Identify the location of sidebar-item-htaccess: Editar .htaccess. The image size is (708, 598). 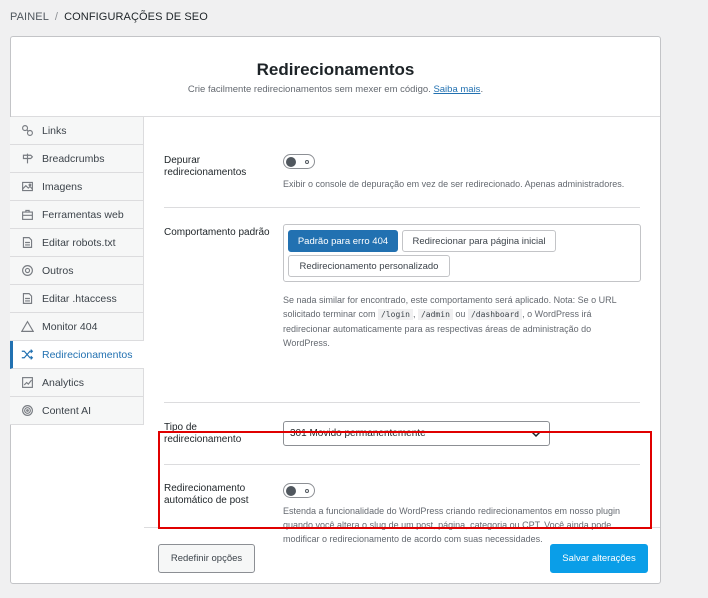
(76, 299).